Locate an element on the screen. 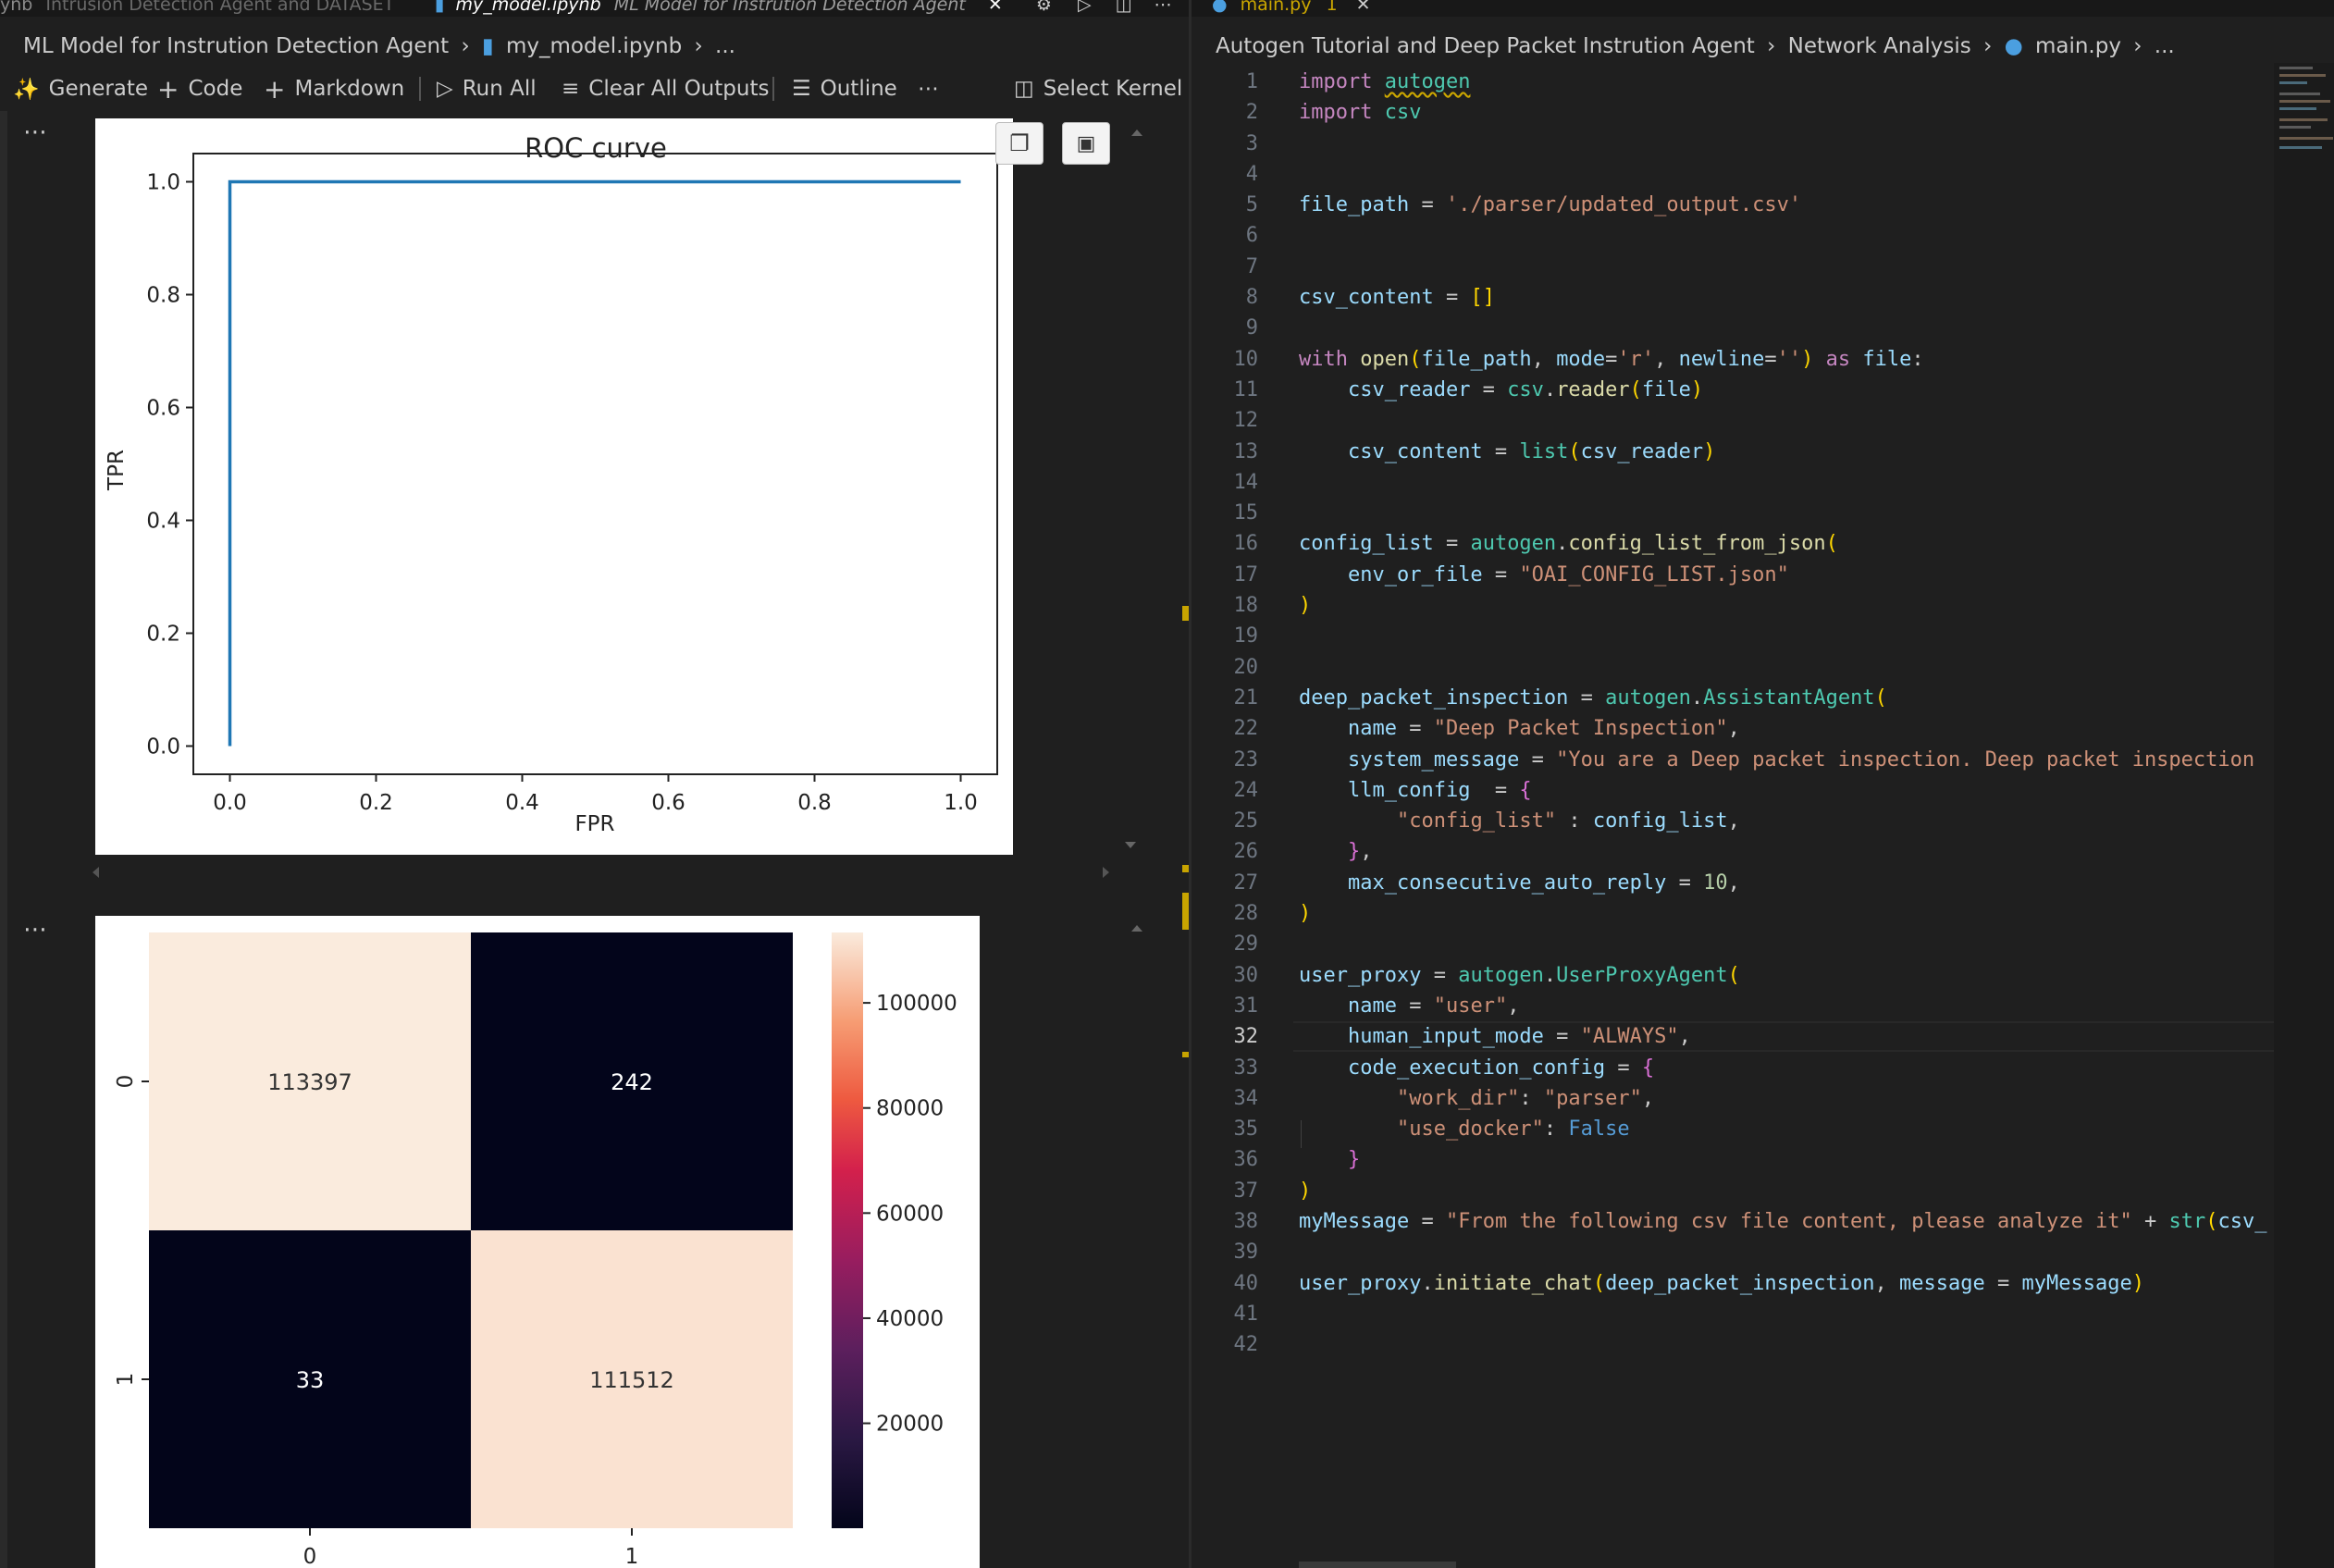  add-markdown-button: + Markdown is located at coordinates (334, 88).